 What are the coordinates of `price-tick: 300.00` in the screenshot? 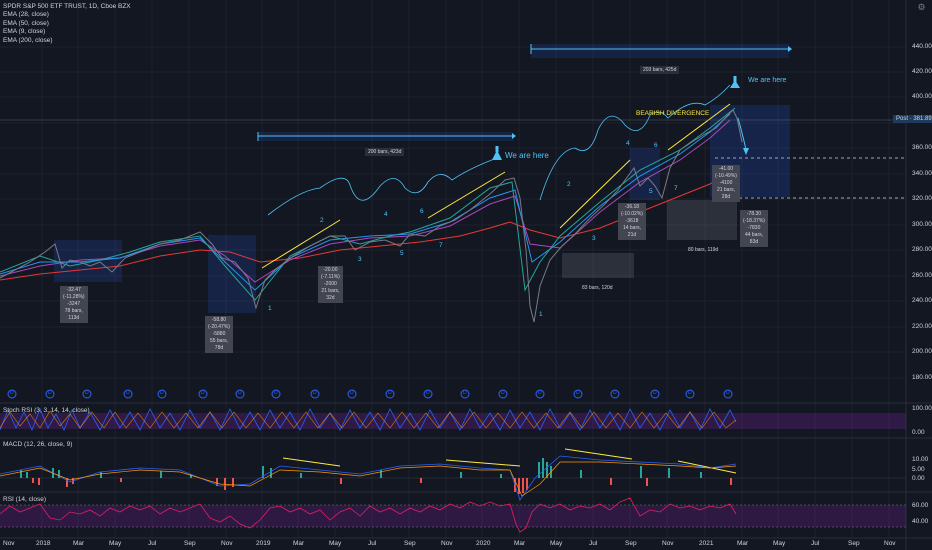 It's located at (922, 224).